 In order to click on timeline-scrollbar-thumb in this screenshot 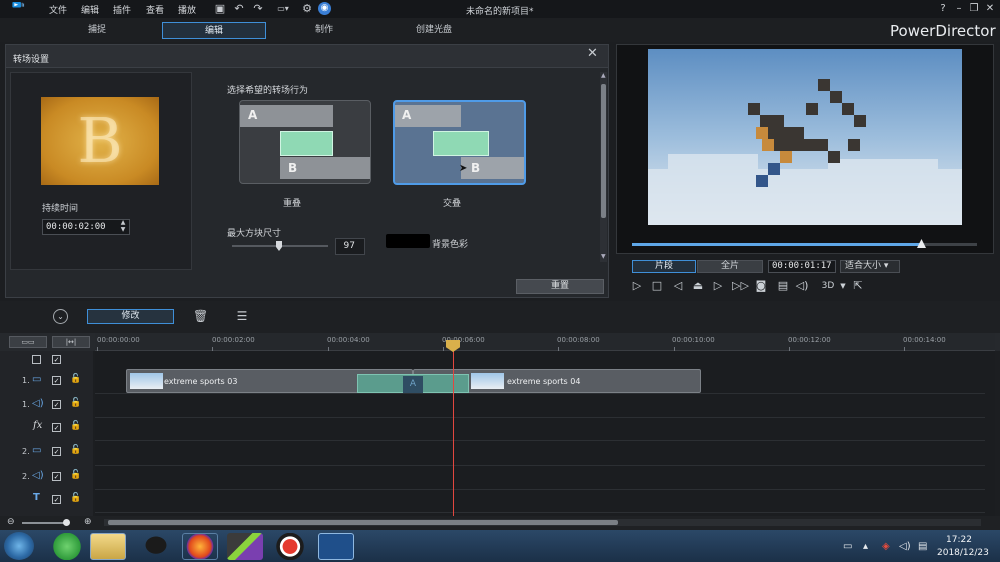, I will do `click(363, 522)`.